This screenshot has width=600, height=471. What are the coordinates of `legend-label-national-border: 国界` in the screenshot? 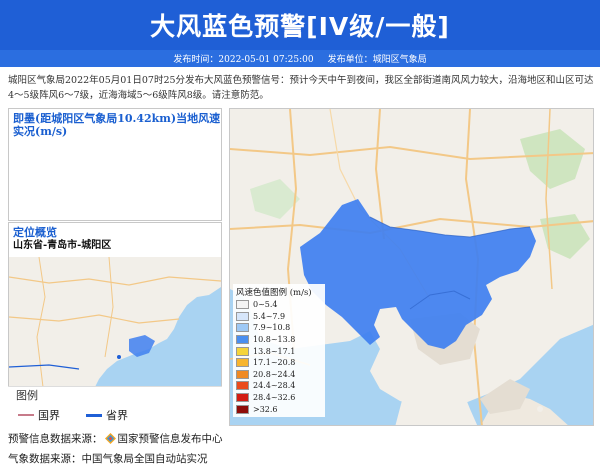 It's located at (49, 415).